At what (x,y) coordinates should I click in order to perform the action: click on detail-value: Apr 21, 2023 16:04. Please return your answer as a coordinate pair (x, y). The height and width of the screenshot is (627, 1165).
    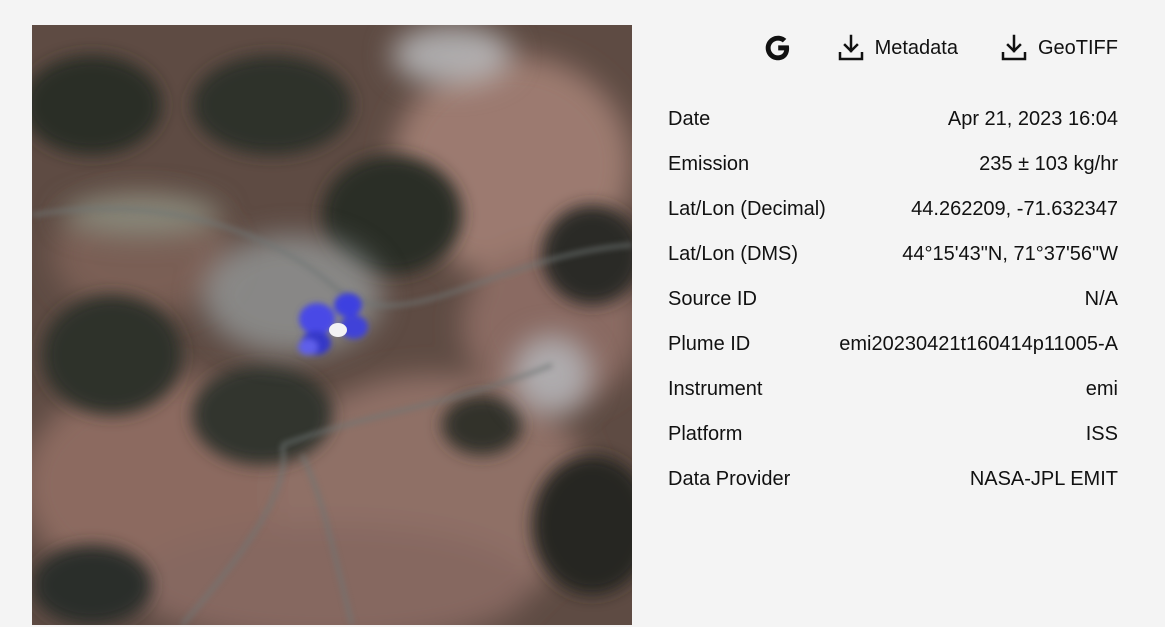
    Looking at the image, I should click on (1032, 119).